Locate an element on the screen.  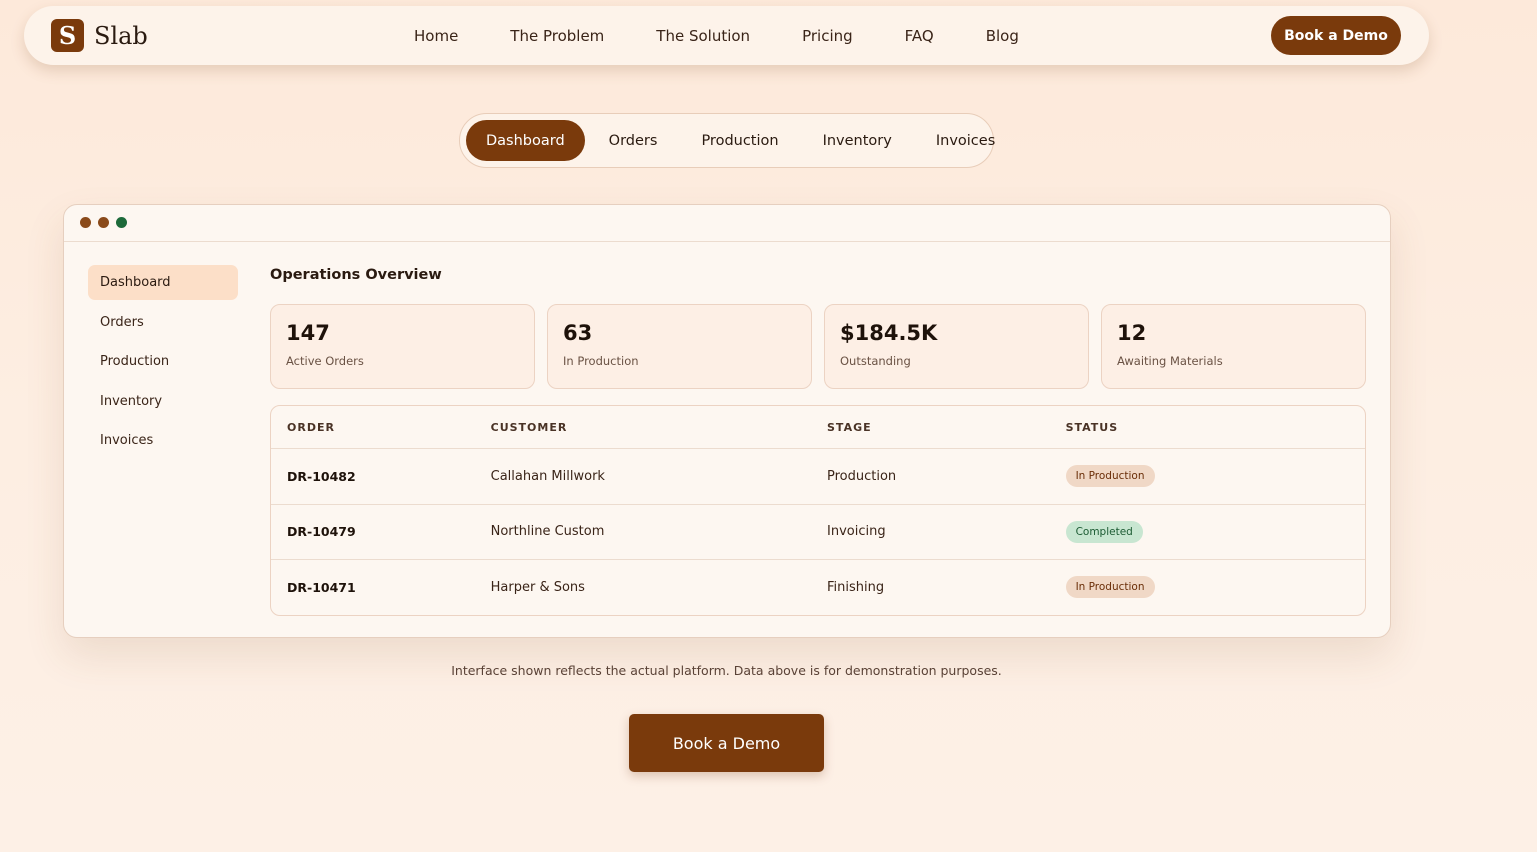
stage: Finishing is located at coordinates (856, 587).